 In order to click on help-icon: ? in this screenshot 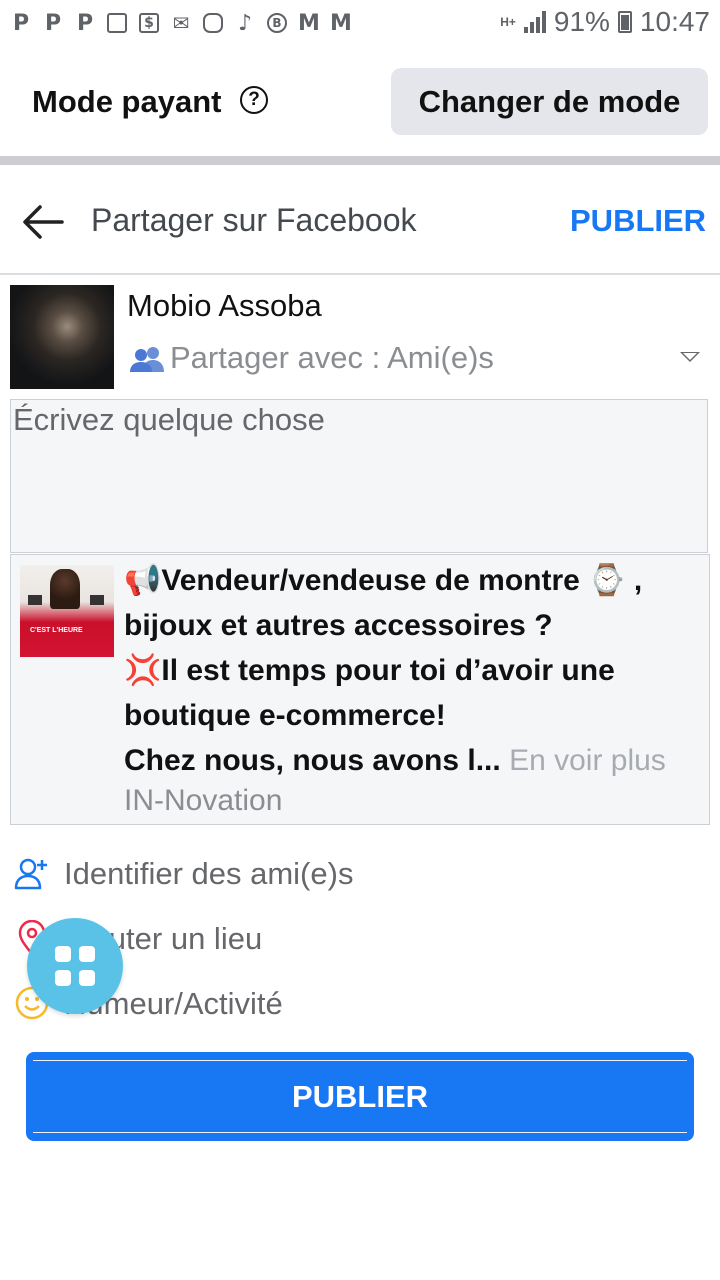, I will do `click(254, 100)`.